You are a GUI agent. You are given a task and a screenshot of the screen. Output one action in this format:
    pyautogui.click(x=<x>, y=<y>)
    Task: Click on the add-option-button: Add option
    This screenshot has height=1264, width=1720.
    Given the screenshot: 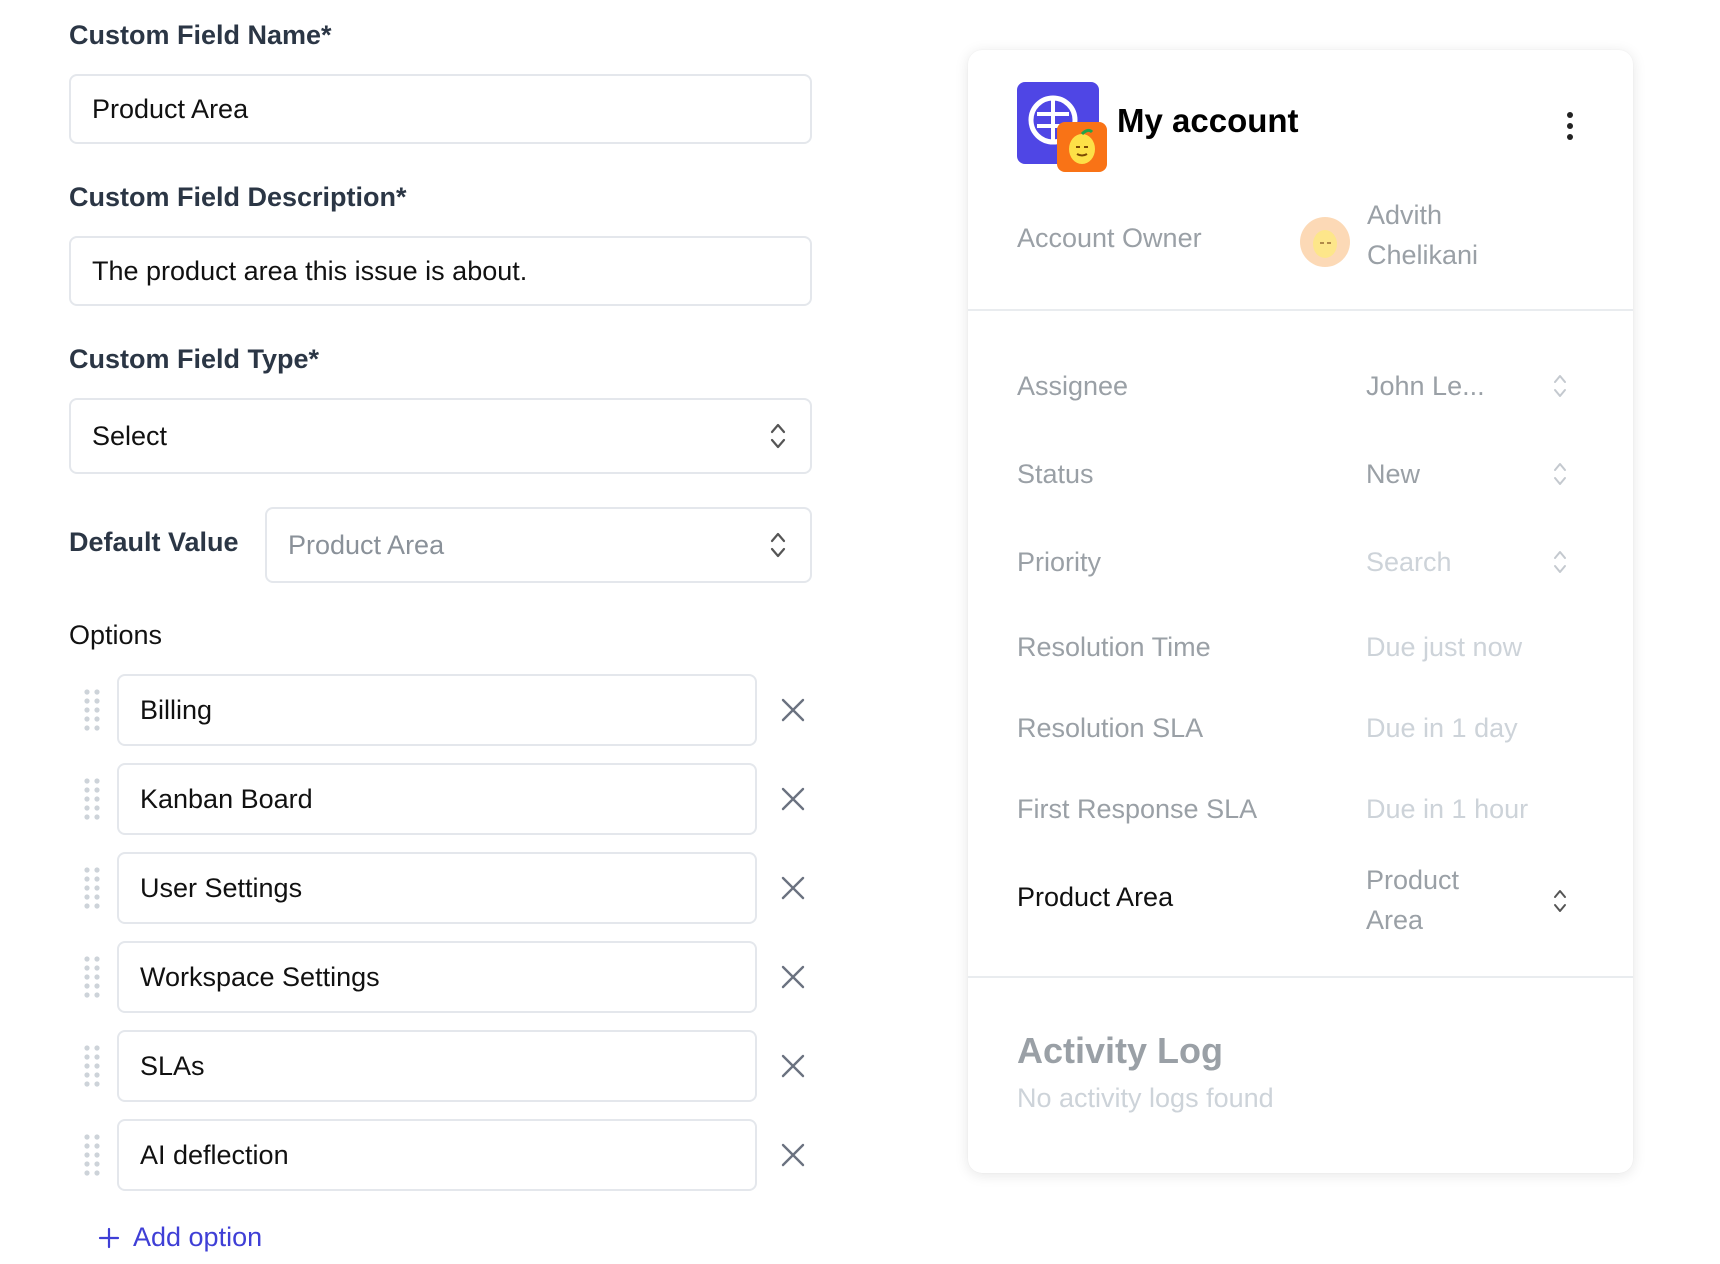 What is the action you would take?
    pyautogui.click(x=179, y=1237)
    